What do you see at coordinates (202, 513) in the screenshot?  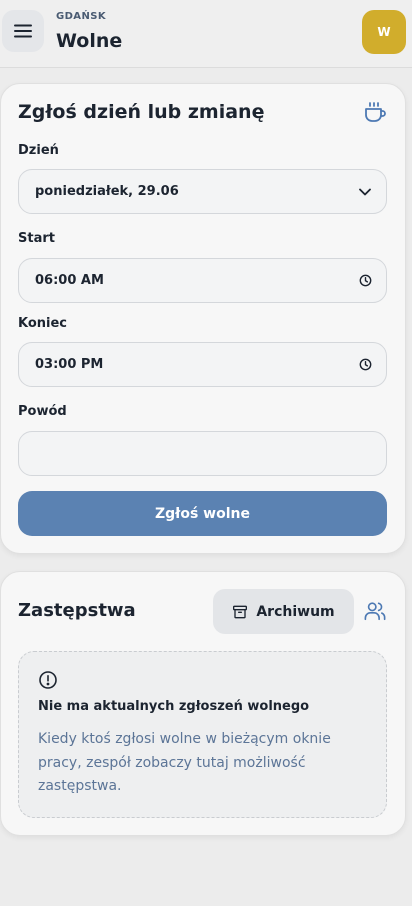 I see `submit-leave-button: Zgłoś wolne` at bounding box center [202, 513].